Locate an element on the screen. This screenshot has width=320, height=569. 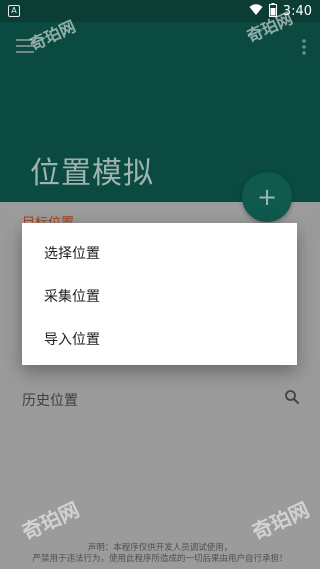
collect-location-option: 采集位置 is located at coordinates (72, 296).